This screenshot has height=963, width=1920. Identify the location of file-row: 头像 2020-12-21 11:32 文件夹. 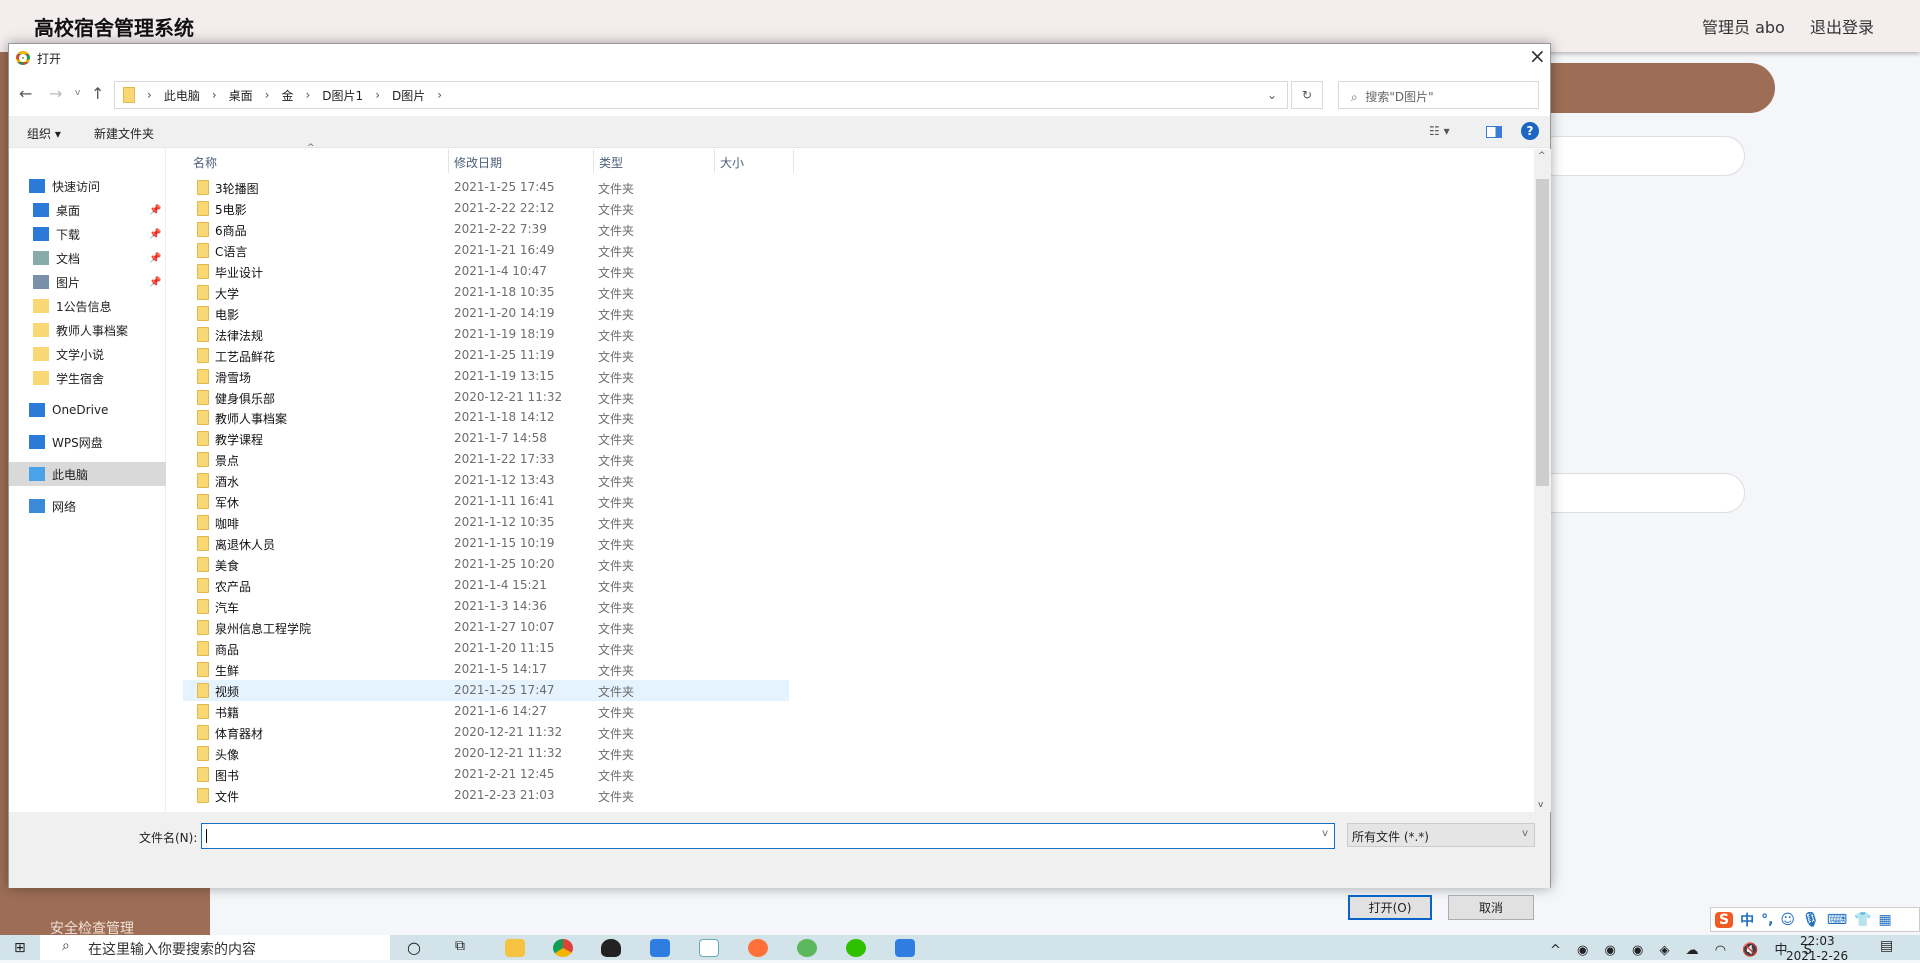
(486, 753).